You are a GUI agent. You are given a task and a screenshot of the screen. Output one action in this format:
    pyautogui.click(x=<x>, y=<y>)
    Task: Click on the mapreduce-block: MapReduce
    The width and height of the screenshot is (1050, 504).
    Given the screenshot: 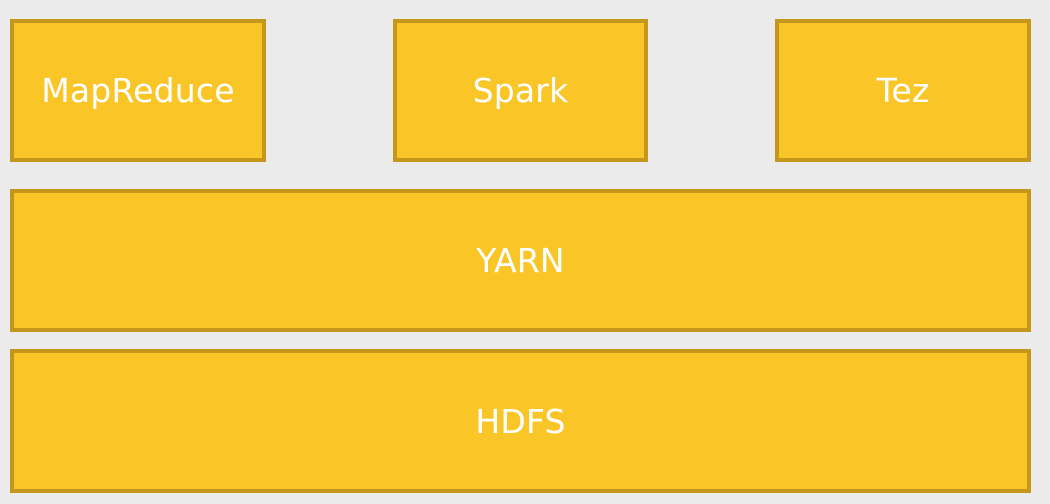 What is the action you would take?
    pyautogui.click(x=138, y=90)
    